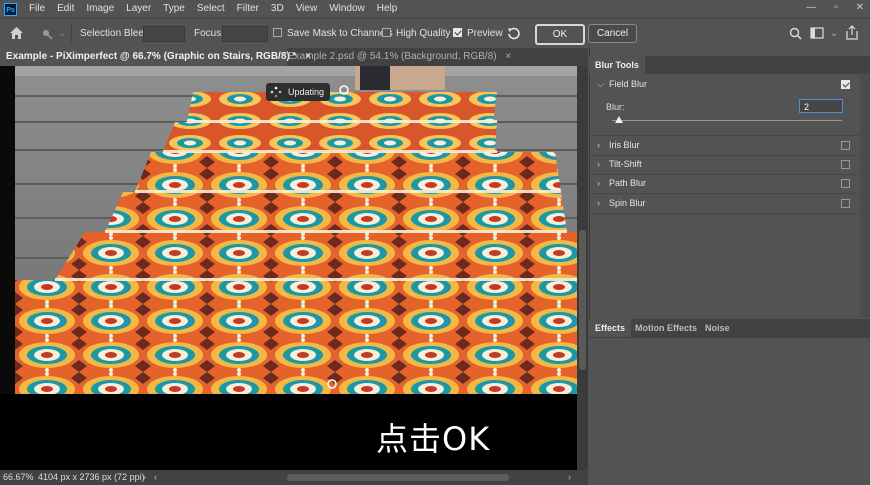 This screenshot has height=485, width=870. Describe the element at coordinates (513, 33) in the screenshot. I see `reset-icon` at that location.